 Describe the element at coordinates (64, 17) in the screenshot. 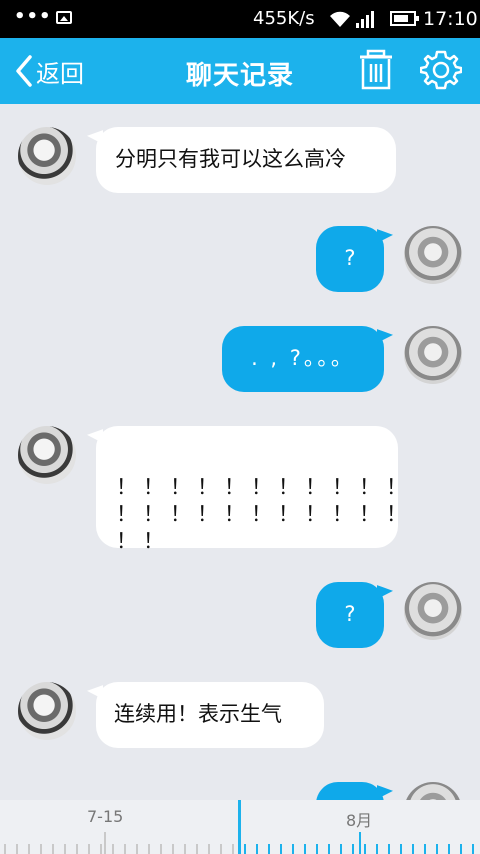

I see `image-notification-icon` at that location.